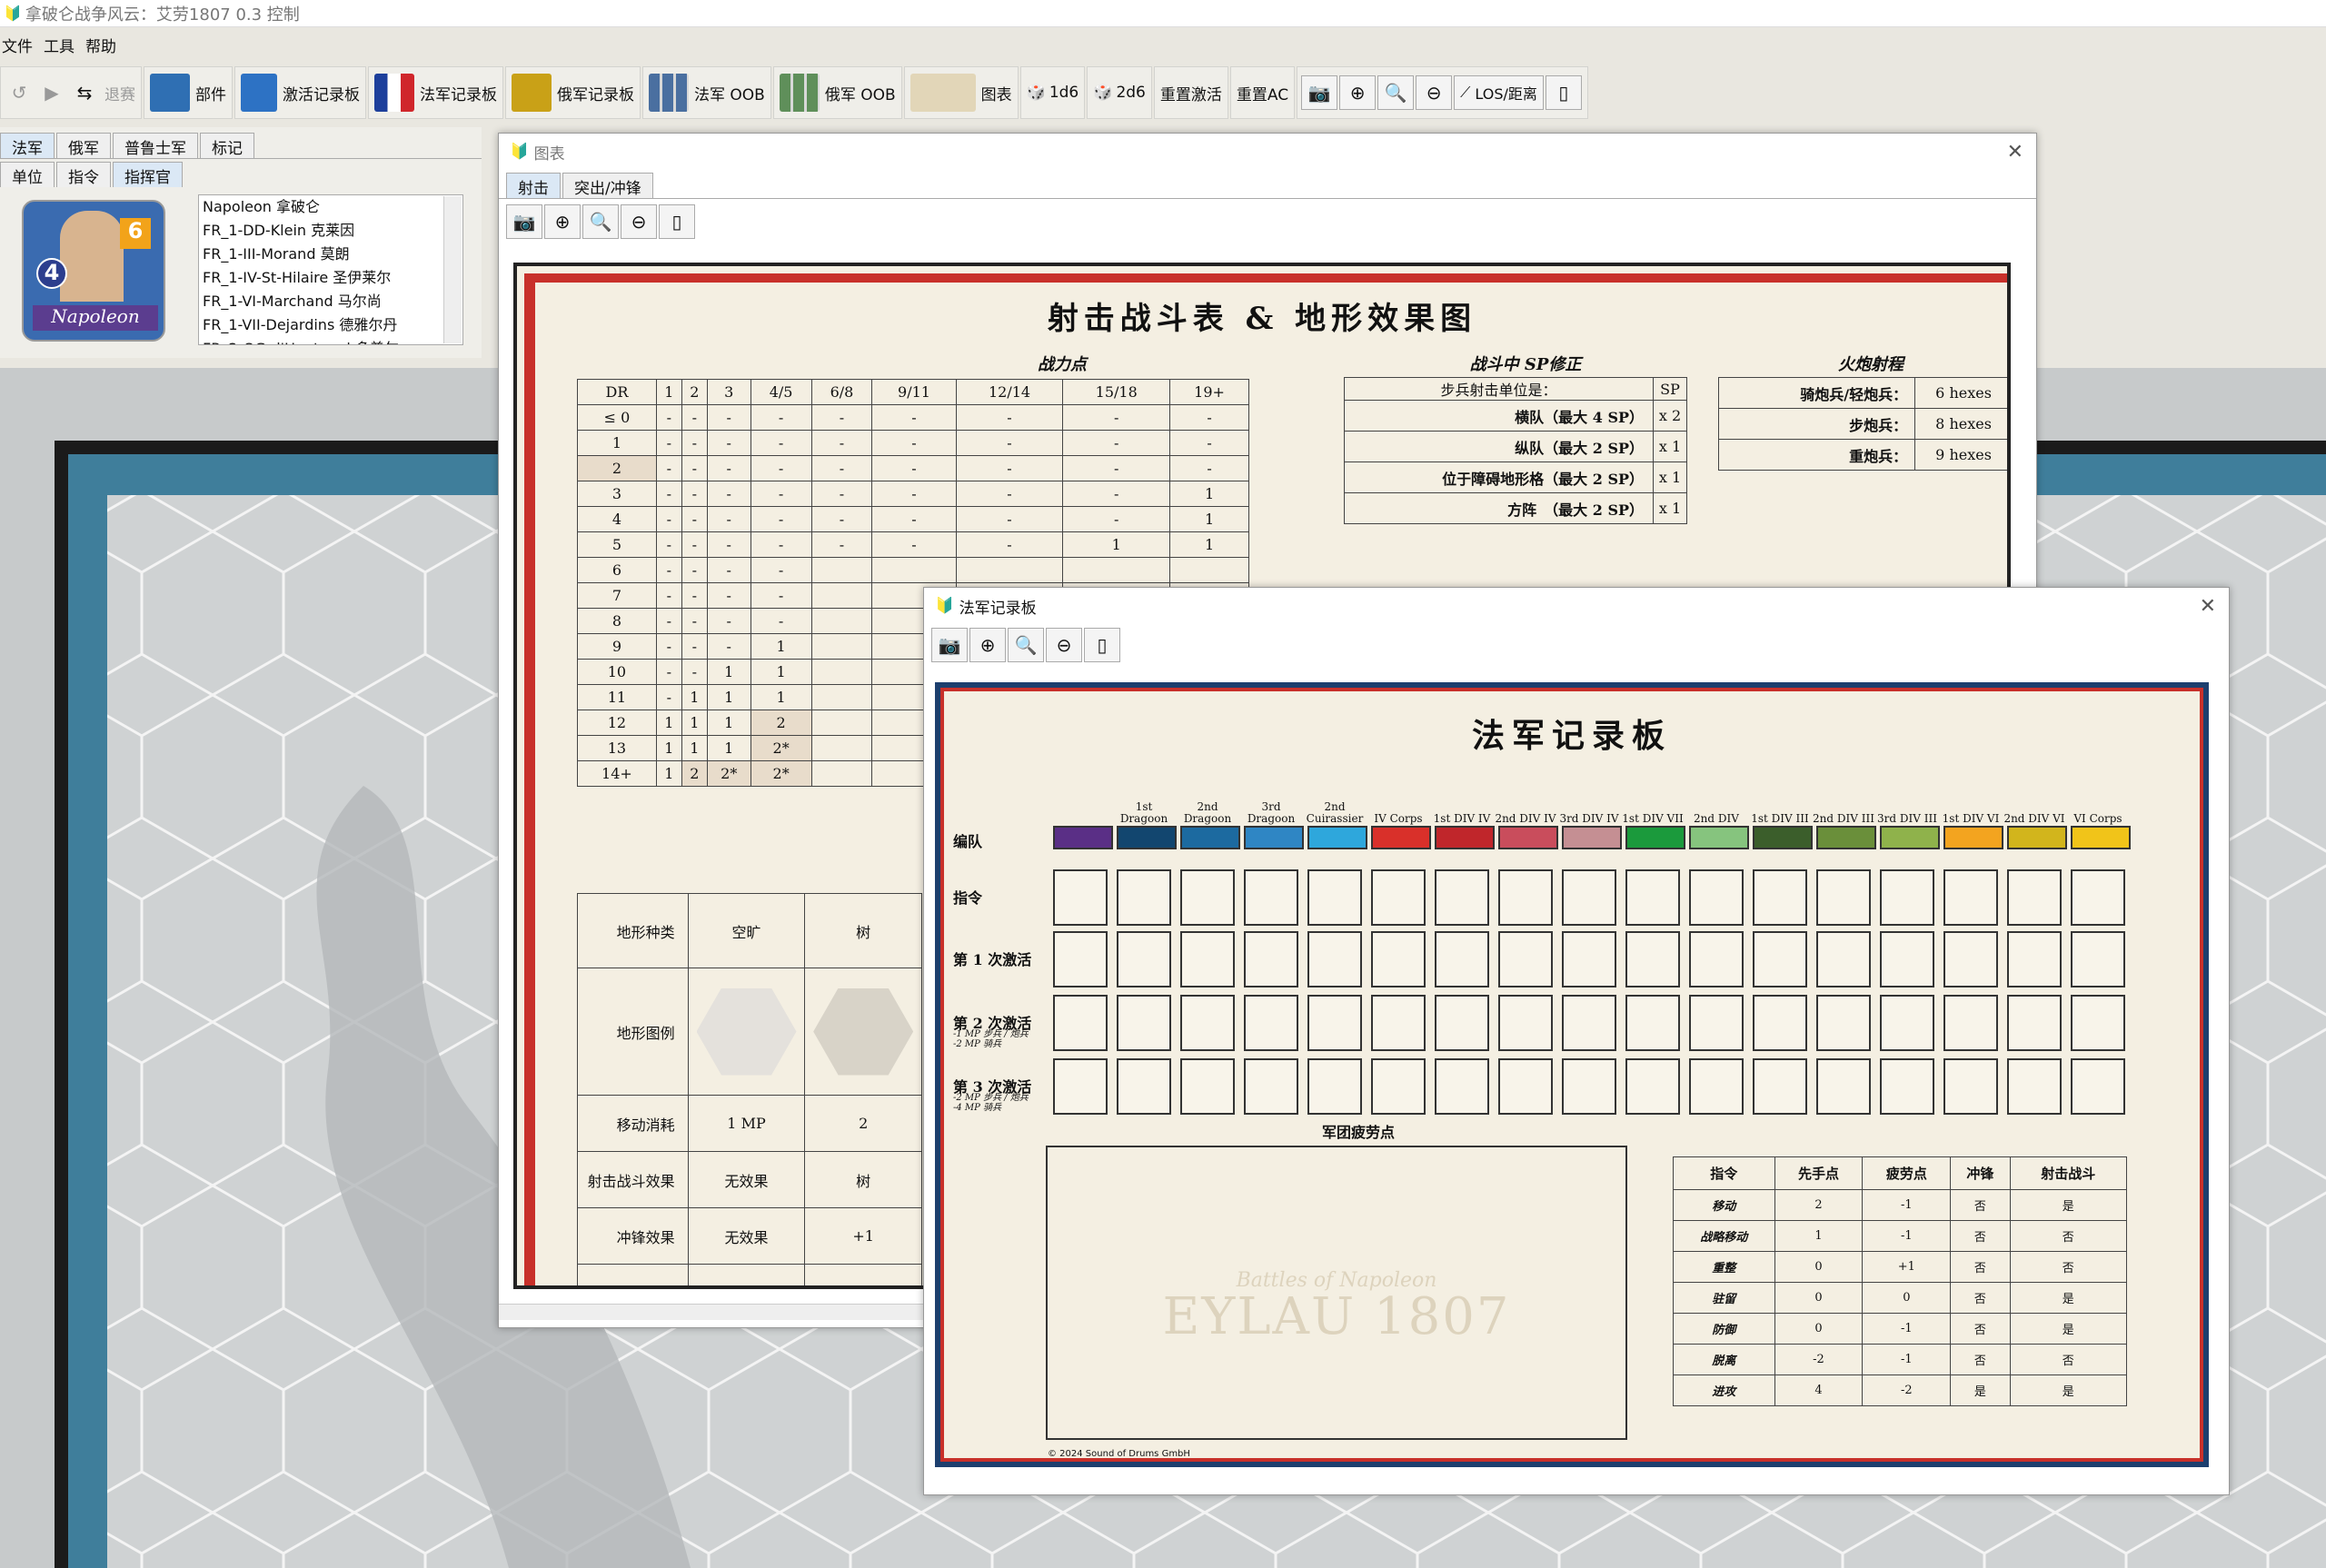 Image resolution: width=2326 pixels, height=1568 pixels. I want to click on los-button: ⟋ LOS/距离, so click(1499, 92).